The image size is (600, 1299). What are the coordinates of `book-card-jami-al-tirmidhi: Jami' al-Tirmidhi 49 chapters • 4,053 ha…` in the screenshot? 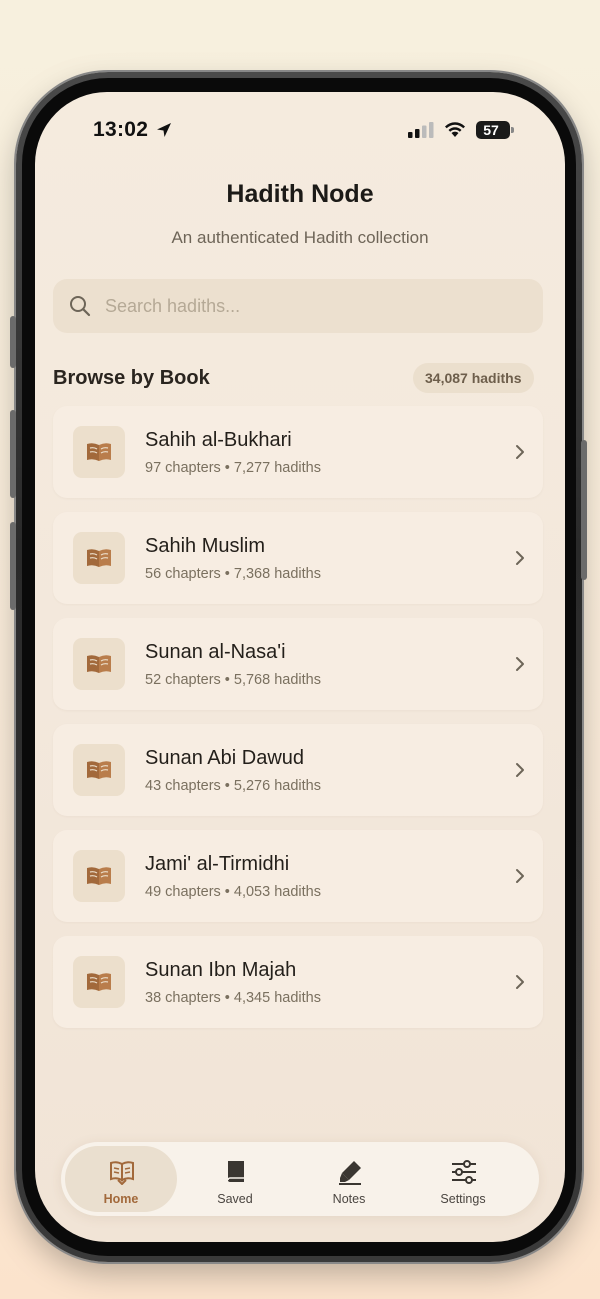 It's located at (298, 876).